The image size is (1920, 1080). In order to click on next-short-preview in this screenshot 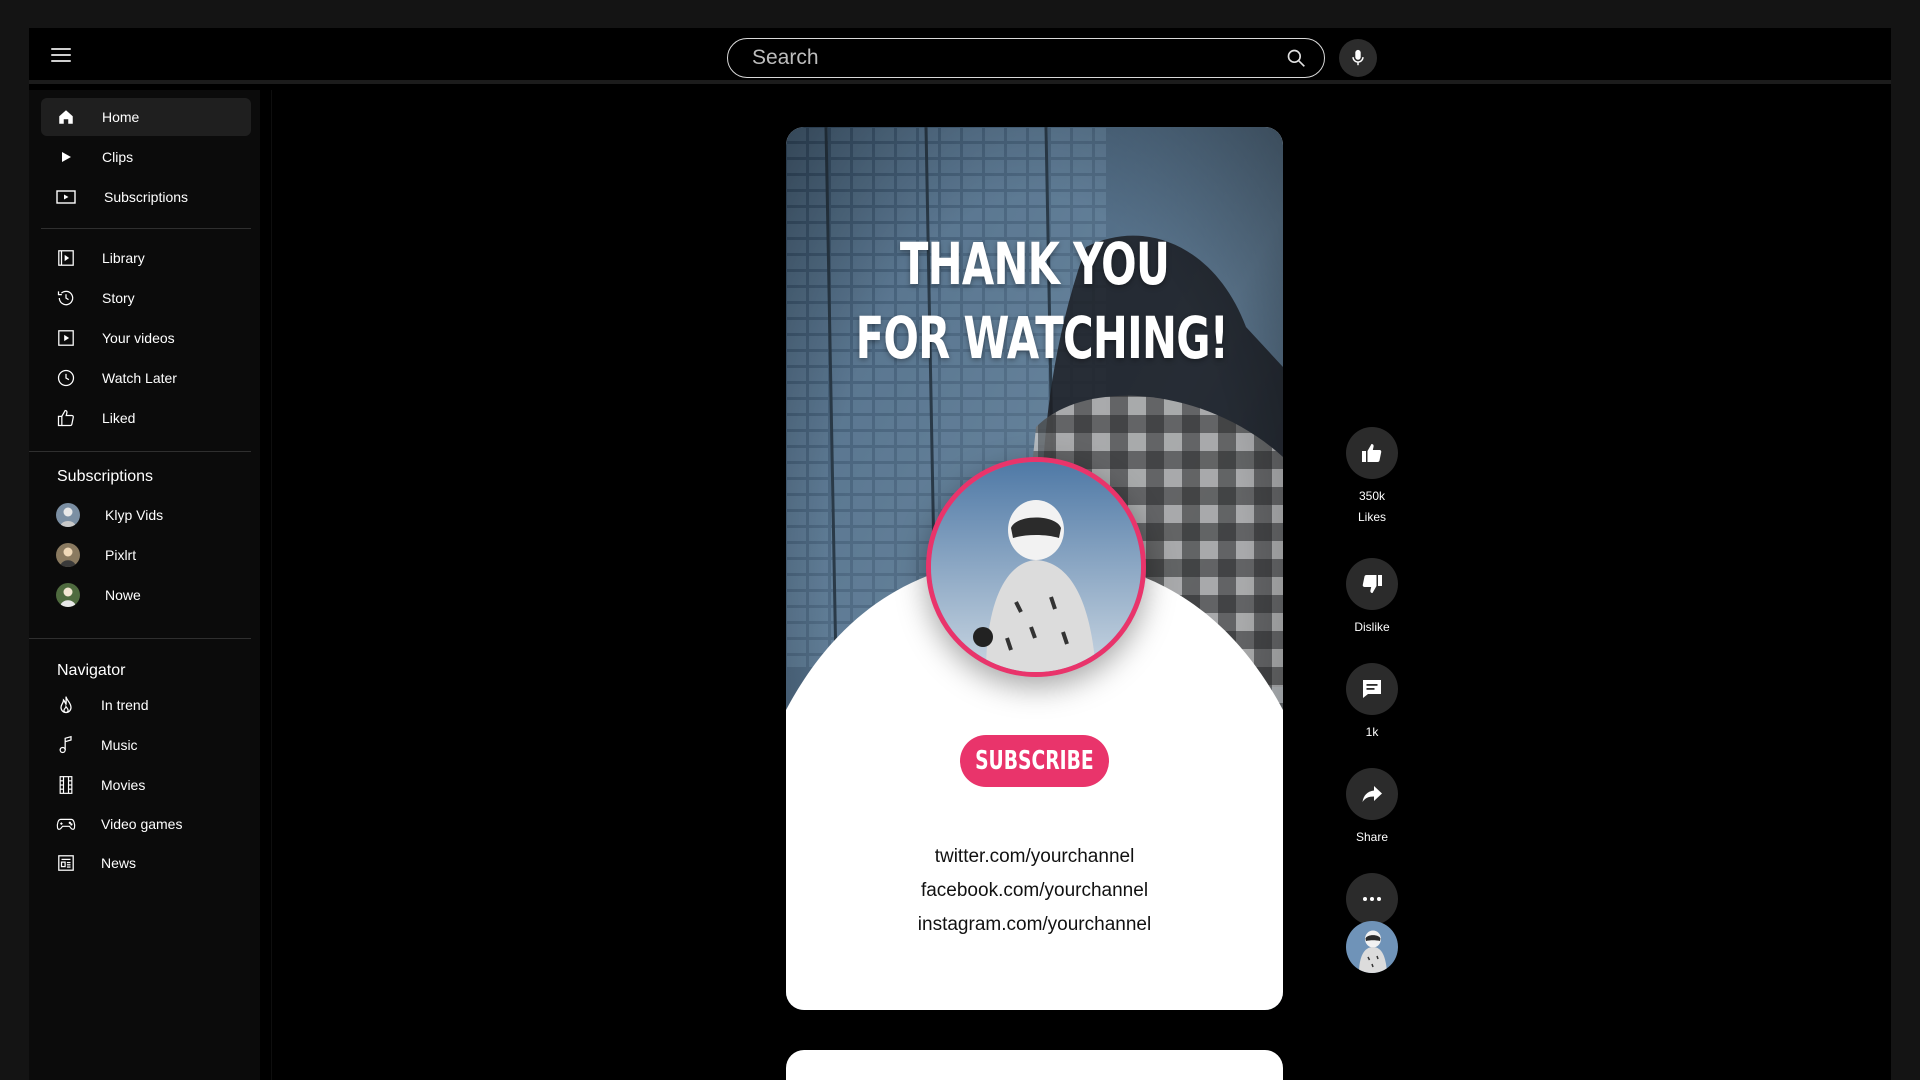, I will do `click(1034, 1065)`.